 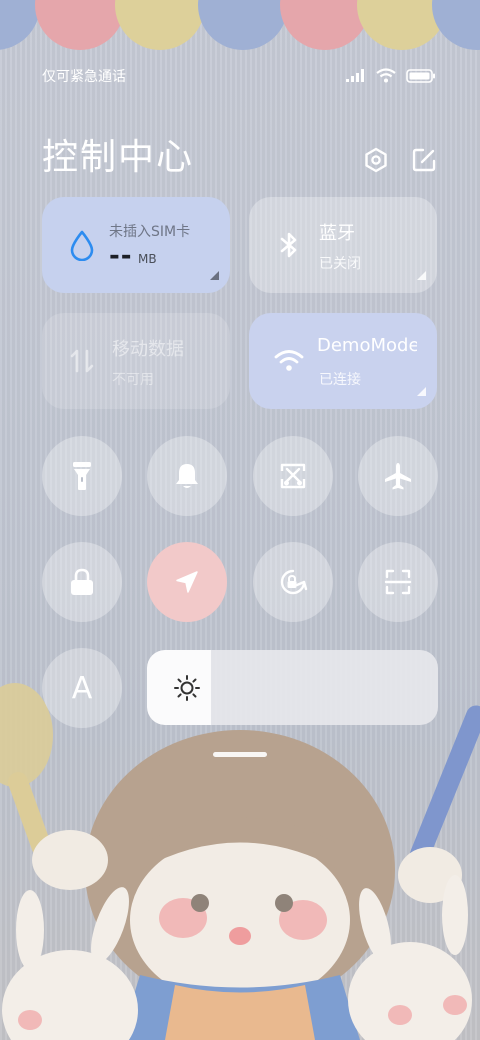 I want to click on airplane-mode-toggle, so click(x=398, y=476).